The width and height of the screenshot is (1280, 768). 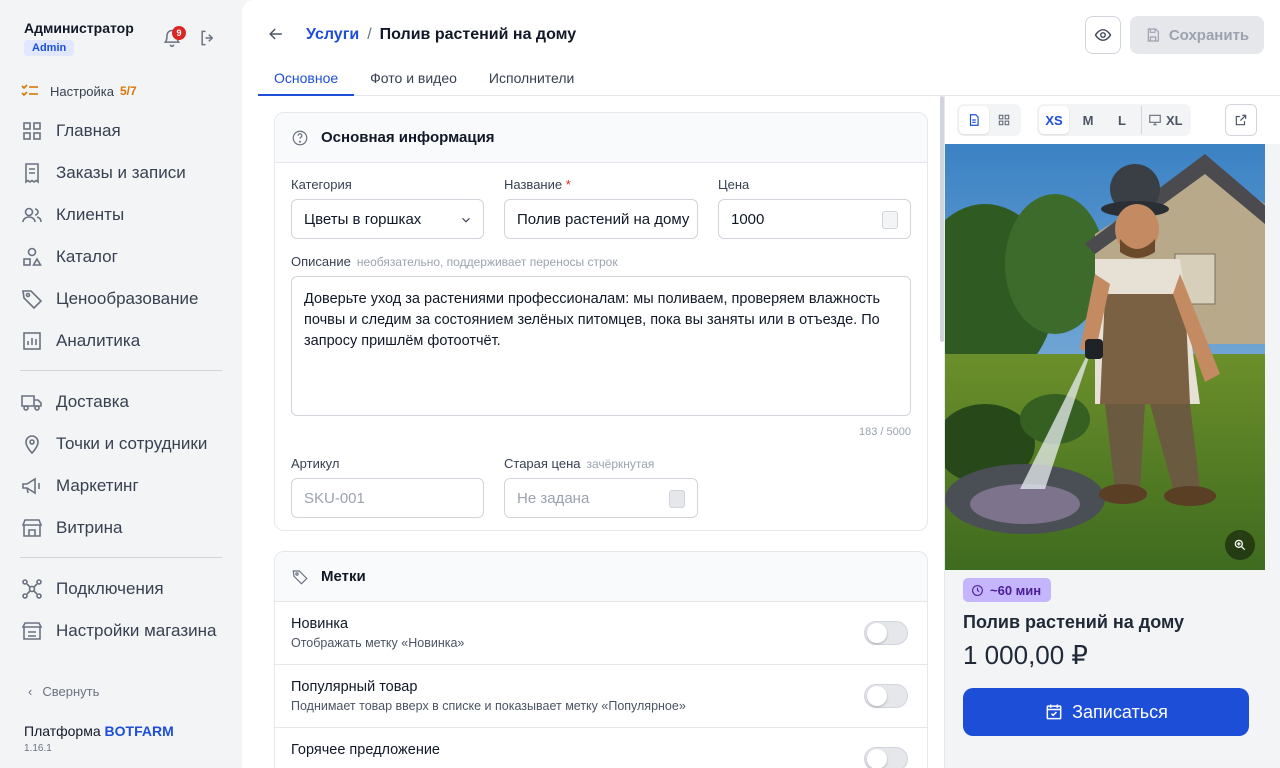 What do you see at coordinates (1105, 357) in the screenshot?
I see `product-photo` at bounding box center [1105, 357].